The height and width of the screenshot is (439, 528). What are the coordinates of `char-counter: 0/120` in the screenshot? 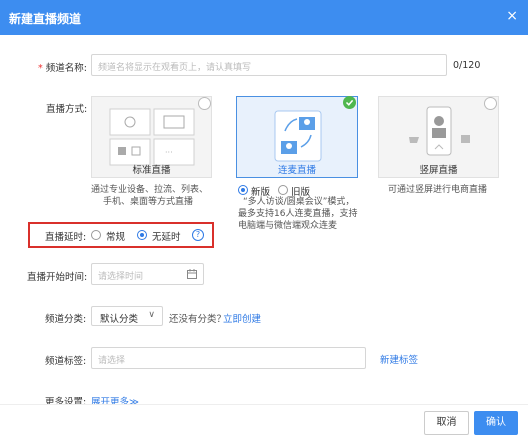 It's located at (467, 65).